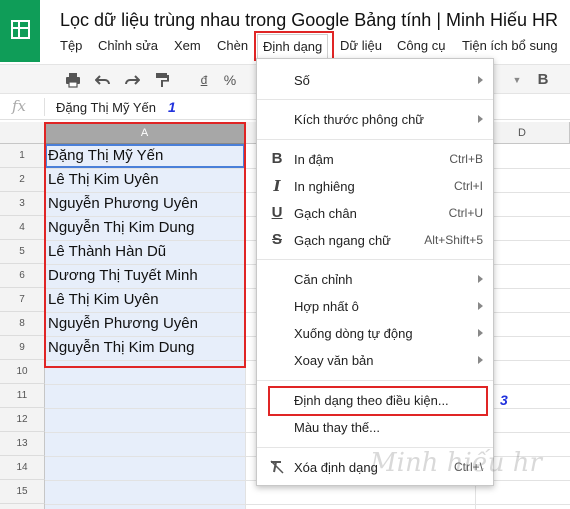  I want to click on menu-item-label: Xuống dòng tự động, so click(353, 333).